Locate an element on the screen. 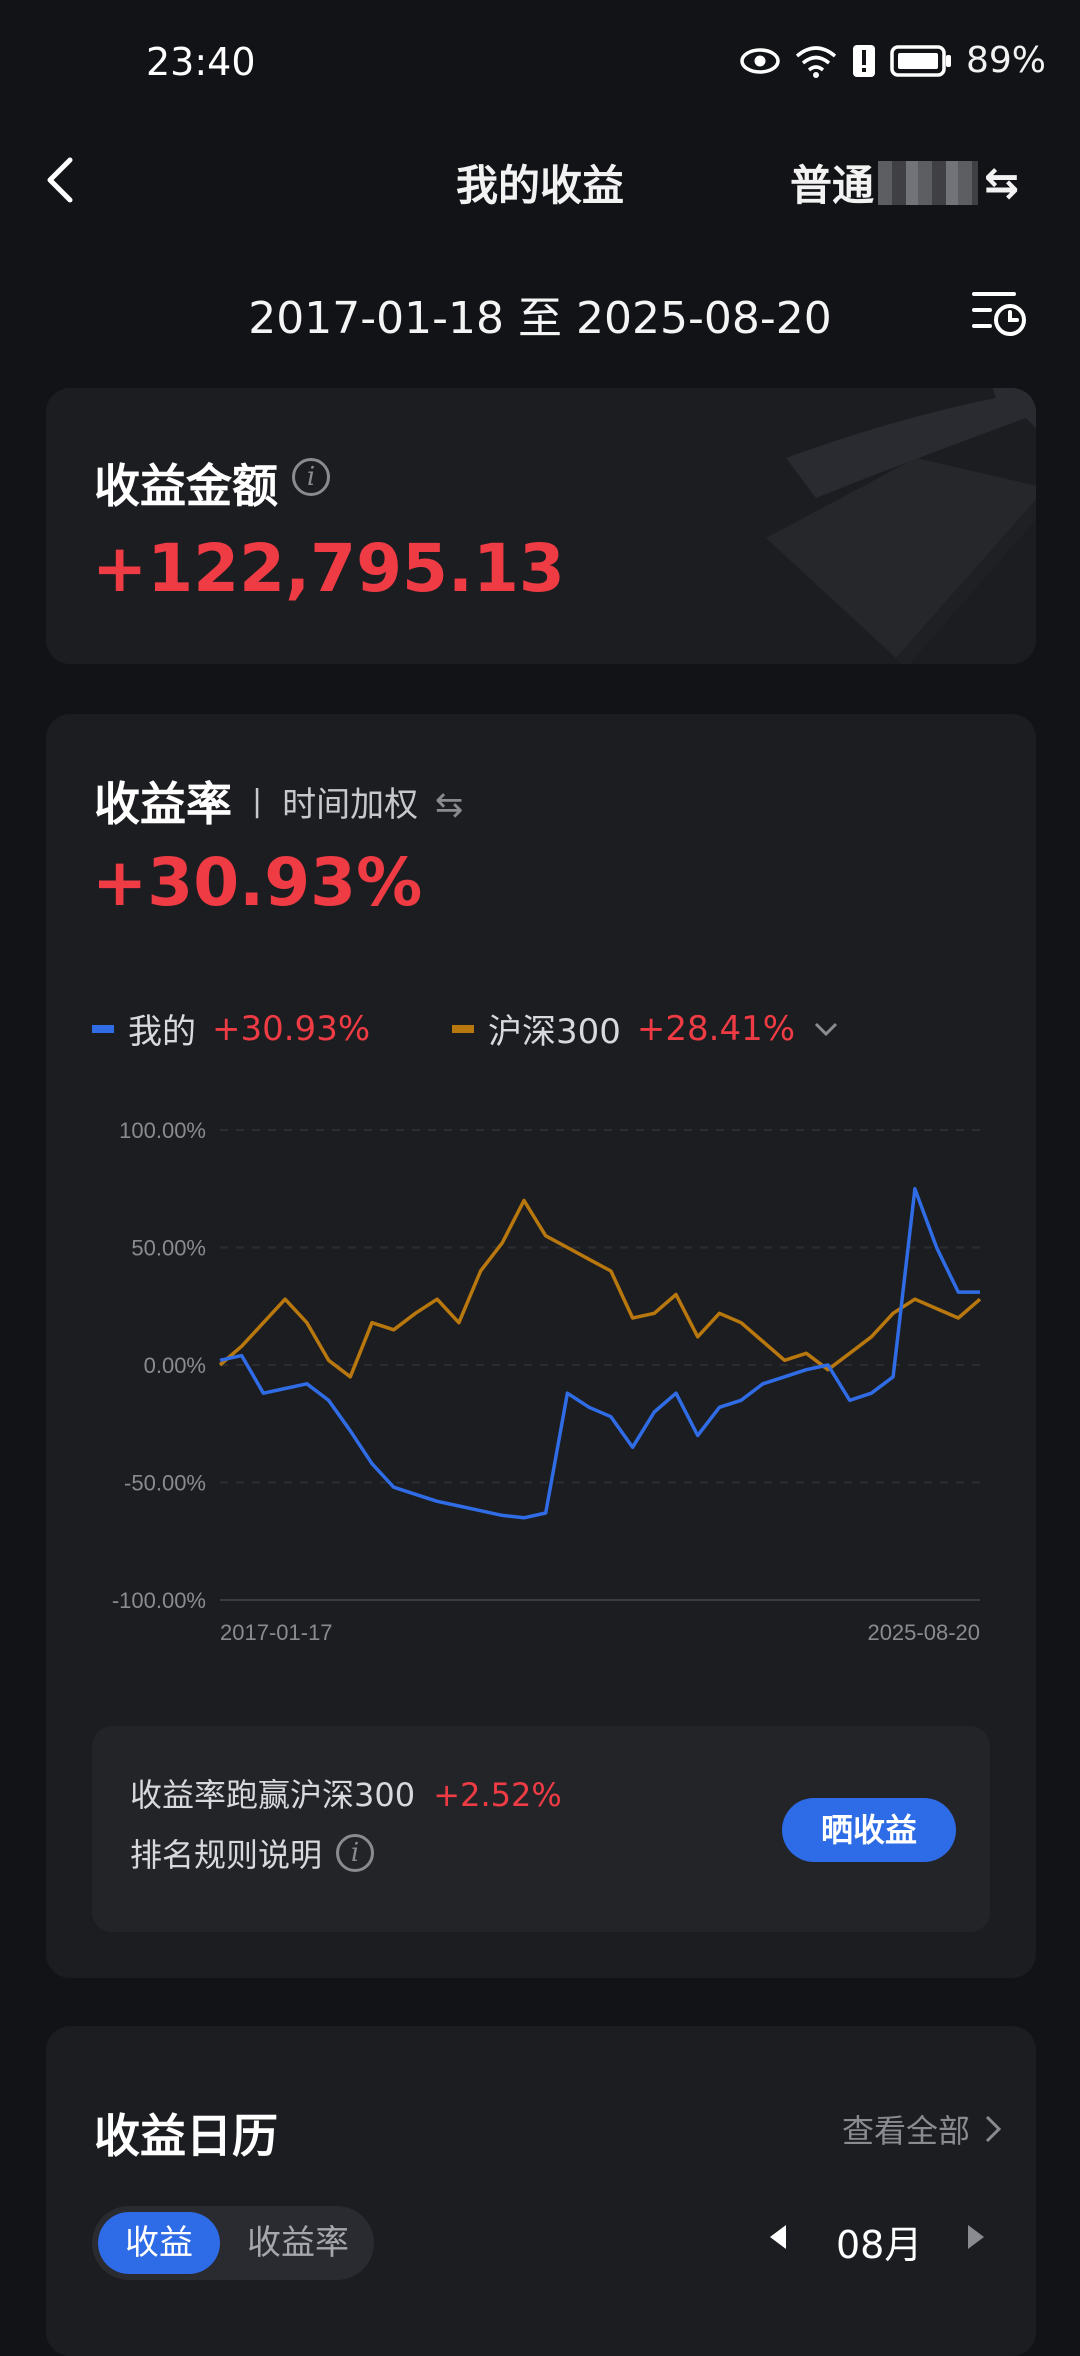  share-earnings-button: 晒收益 is located at coordinates (869, 1830).